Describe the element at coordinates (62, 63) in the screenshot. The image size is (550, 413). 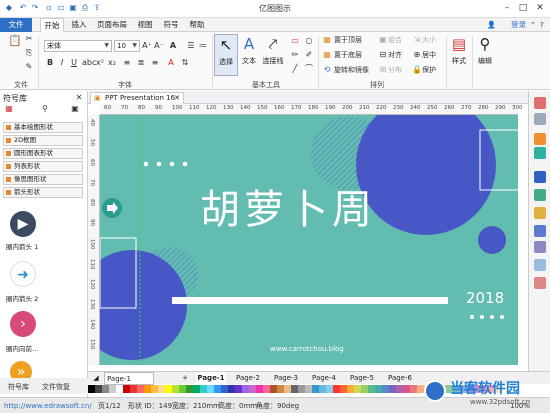
I see `italic-icon: I` at that location.